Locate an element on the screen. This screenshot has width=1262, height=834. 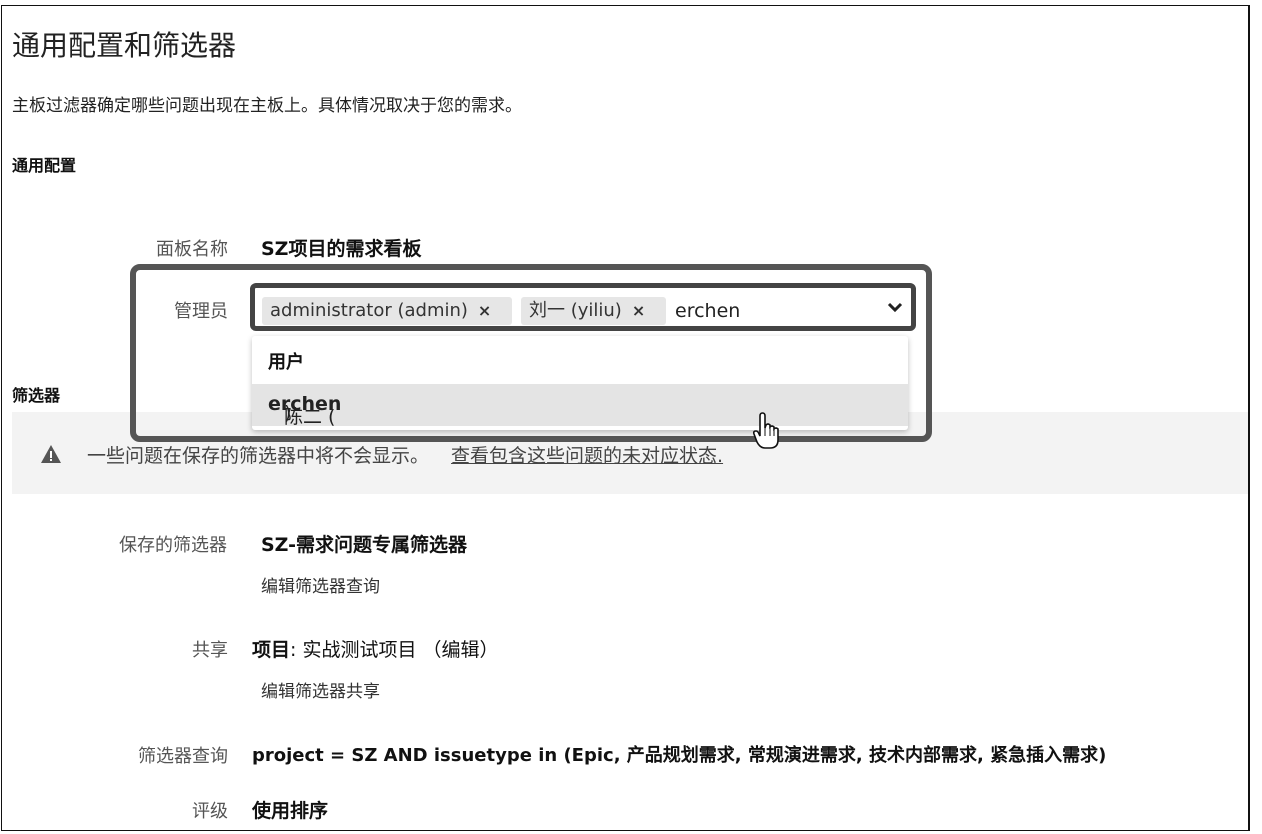
admin-chip: 刘一 (yiliu) × is located at coordinates (593, 311).